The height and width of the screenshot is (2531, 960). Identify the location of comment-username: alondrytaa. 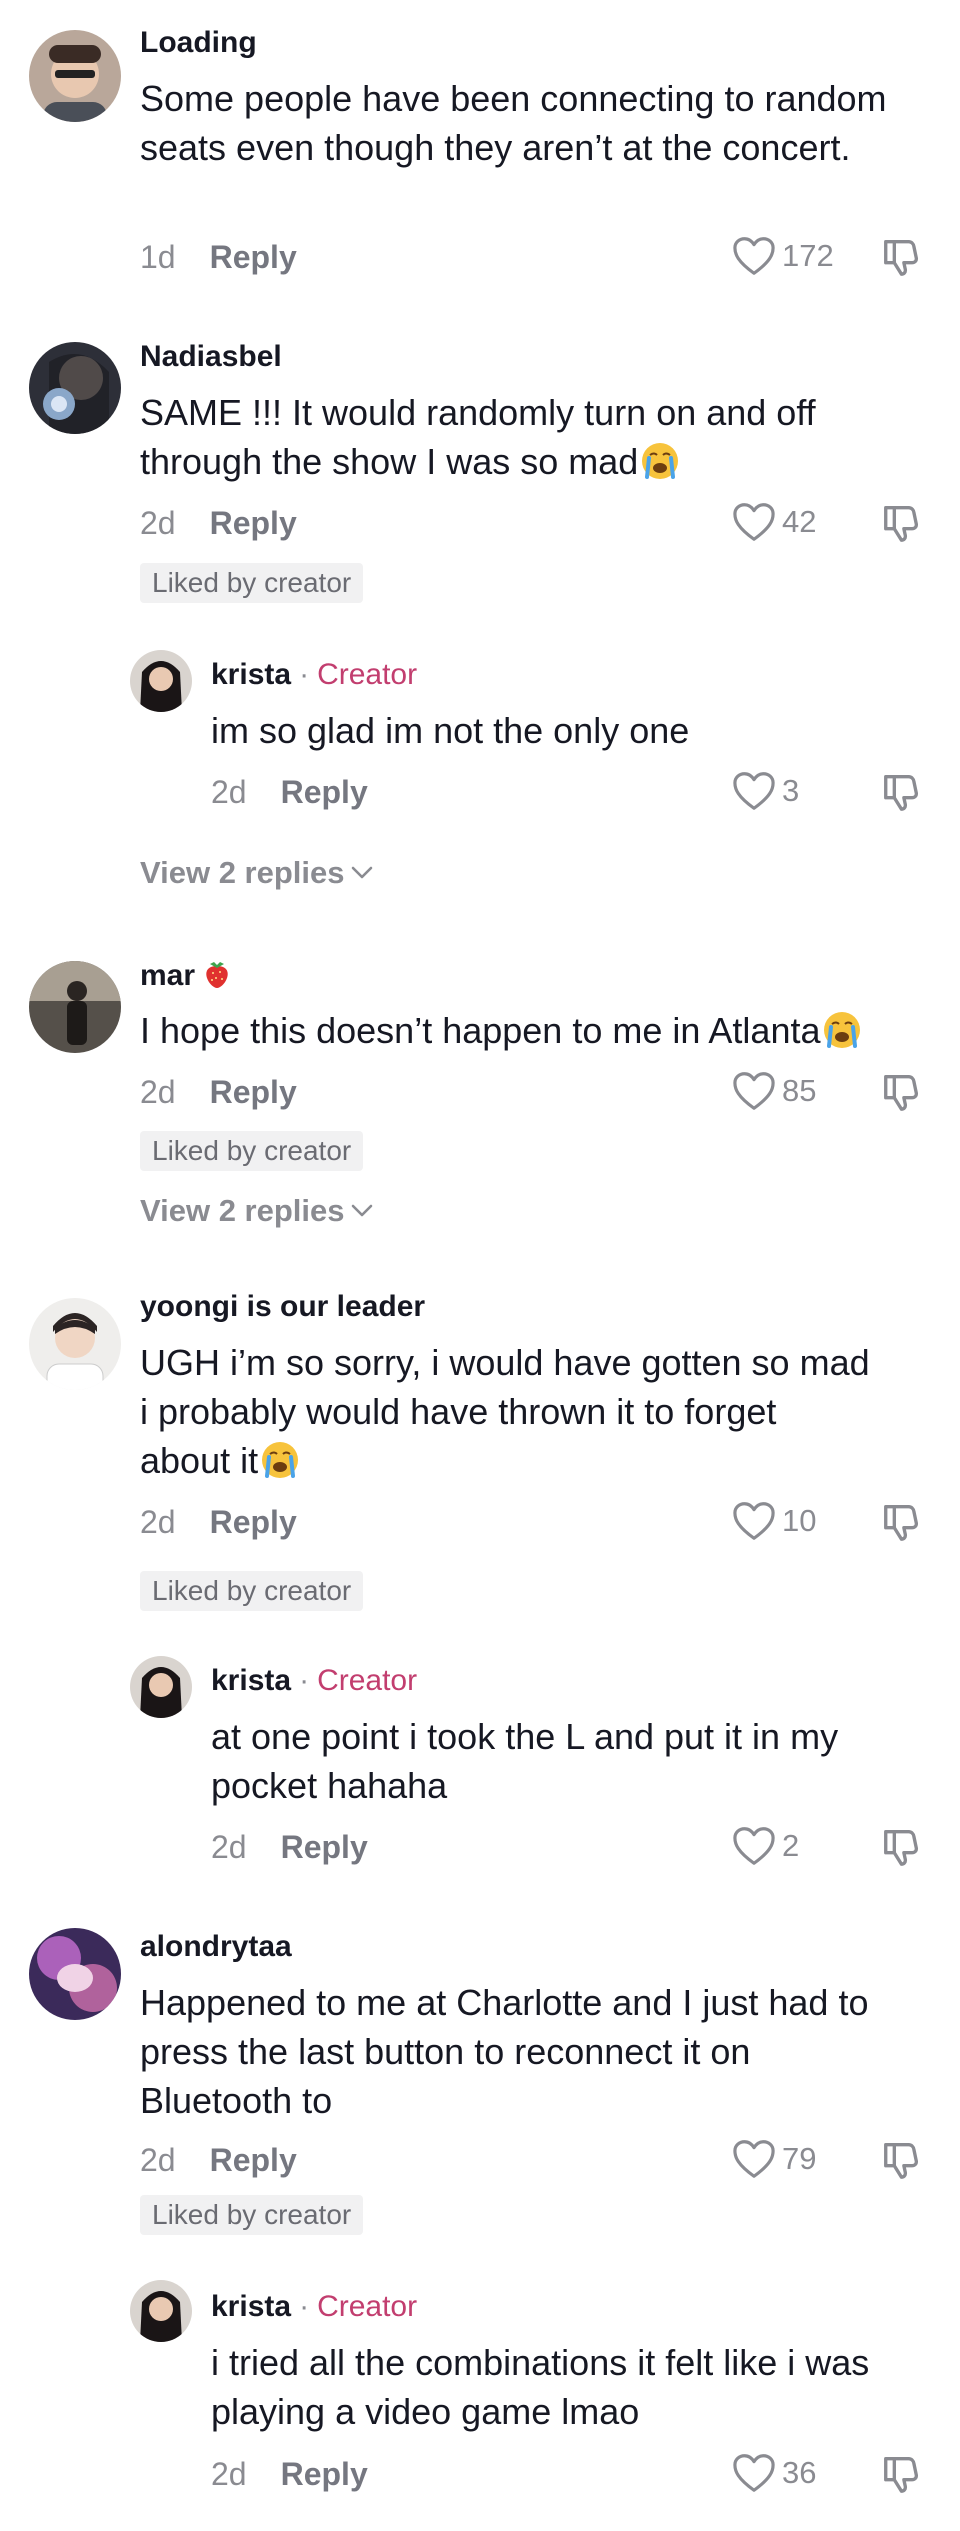
(216, 1947).